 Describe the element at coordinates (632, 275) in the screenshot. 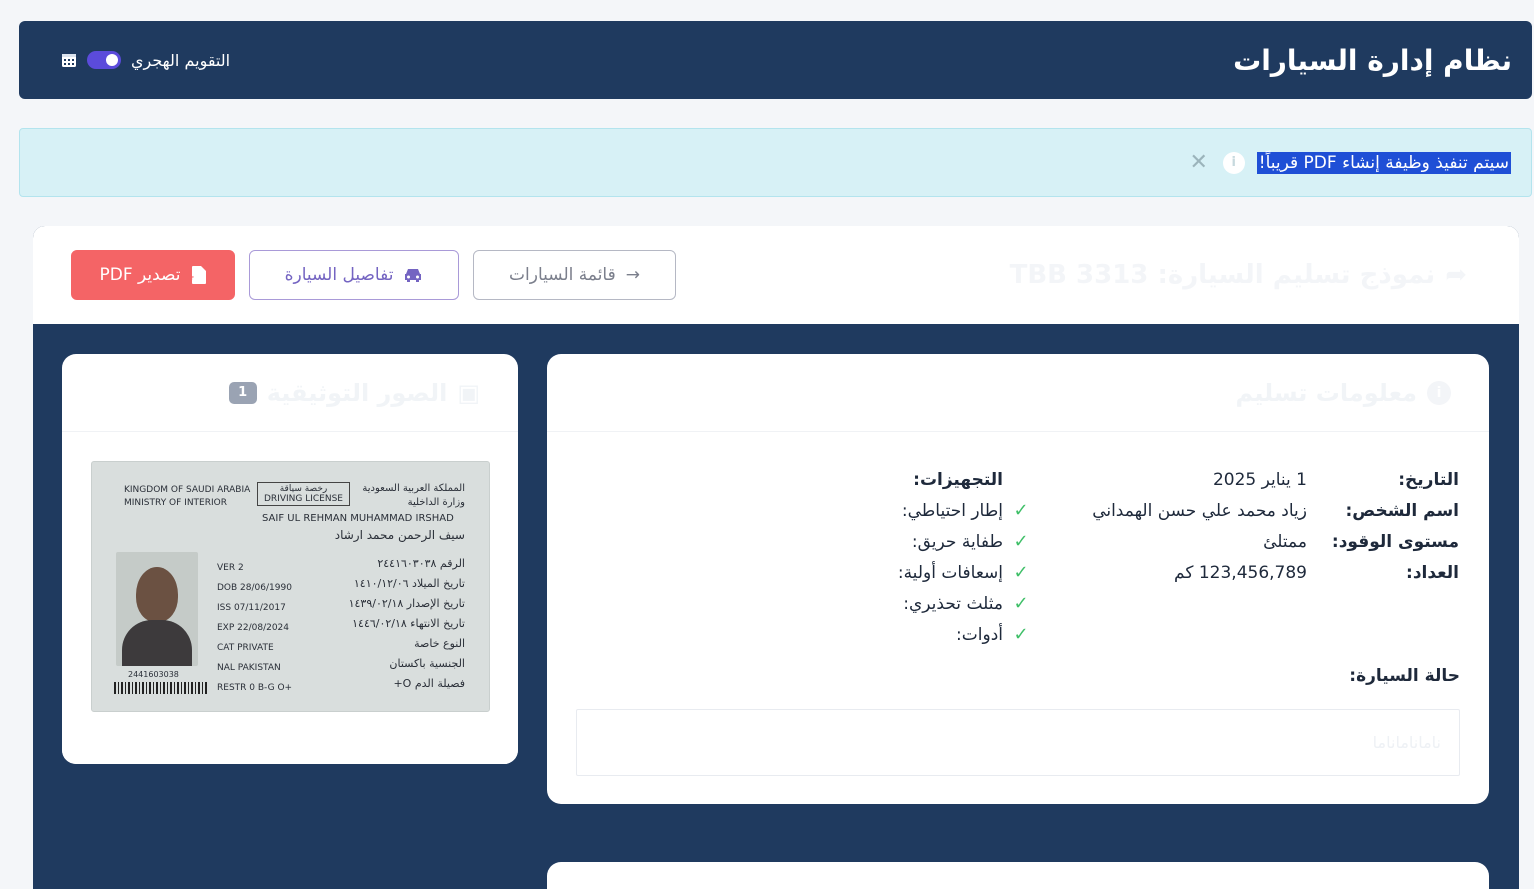

I see `arrow-right-icon: →` at that location.